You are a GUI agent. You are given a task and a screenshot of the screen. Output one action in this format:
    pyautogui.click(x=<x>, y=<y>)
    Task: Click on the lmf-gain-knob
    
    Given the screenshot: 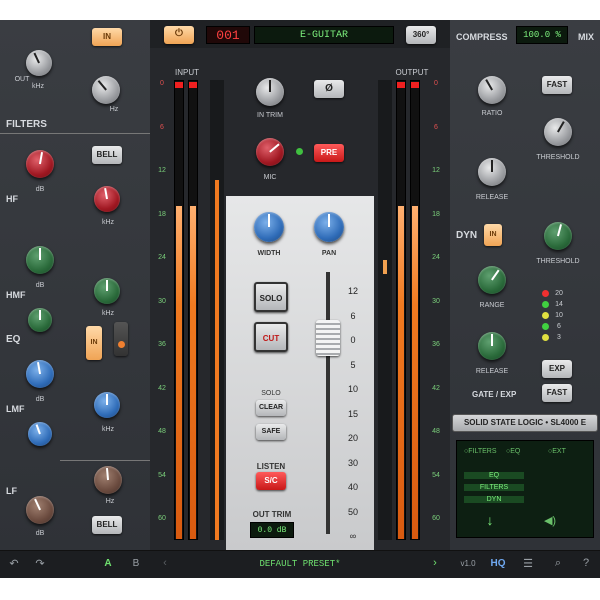 What is the action you would take?
    pyautogui.click(x=40, y=374)
    